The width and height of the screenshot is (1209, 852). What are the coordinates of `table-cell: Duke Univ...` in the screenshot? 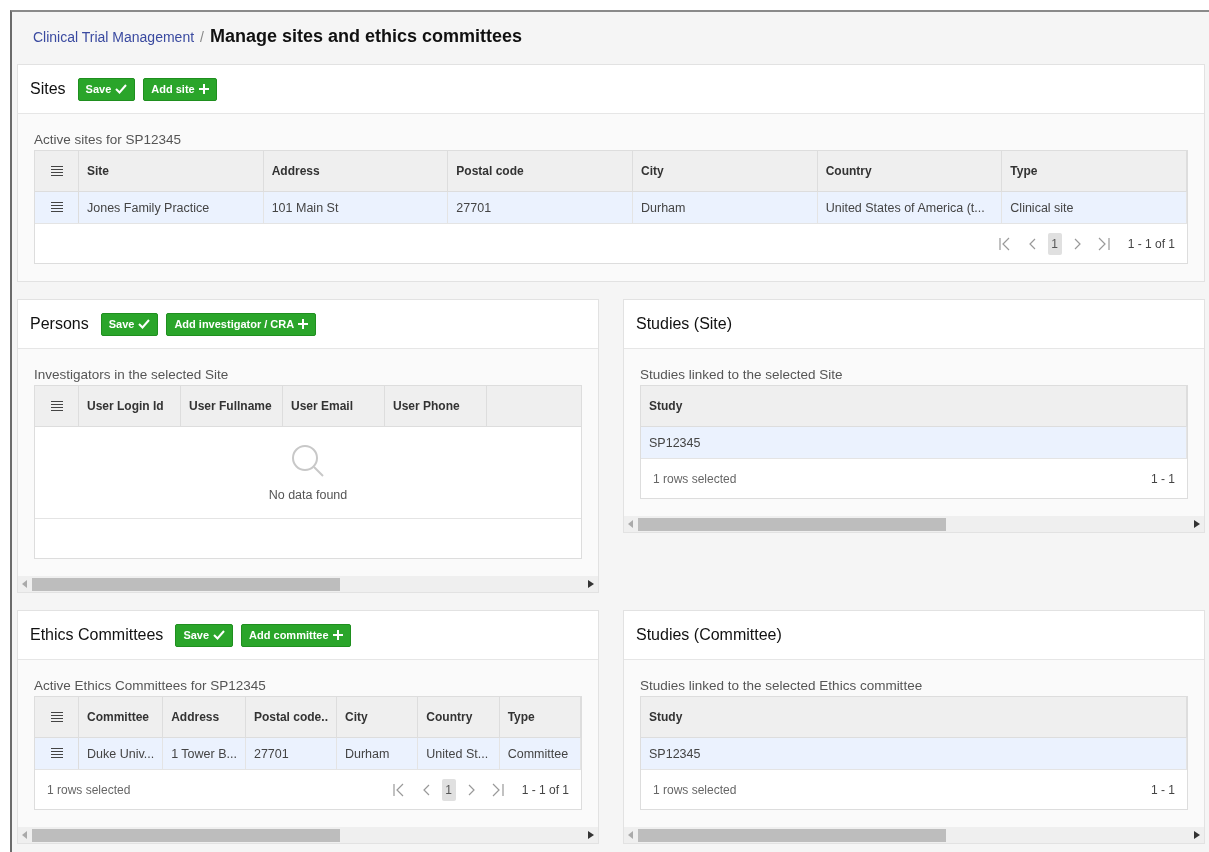 It's located at (121, 753).